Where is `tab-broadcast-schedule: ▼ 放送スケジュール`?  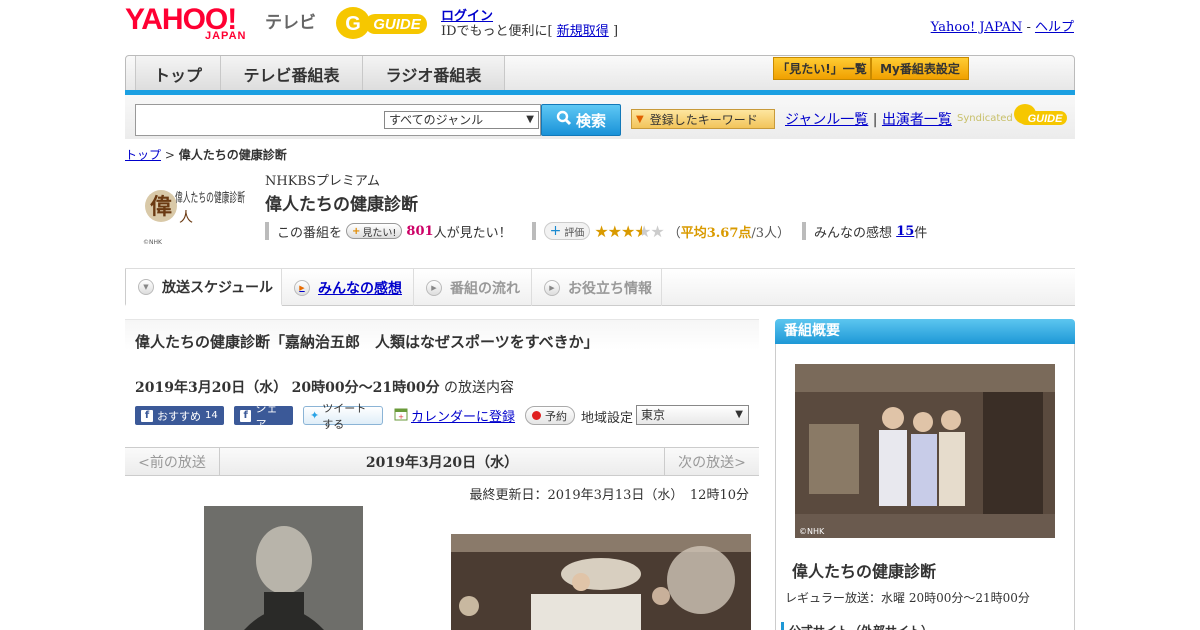 tab-broadcast-schedule: ▼ 放送スケジュール is located at coordinates (203, 287).